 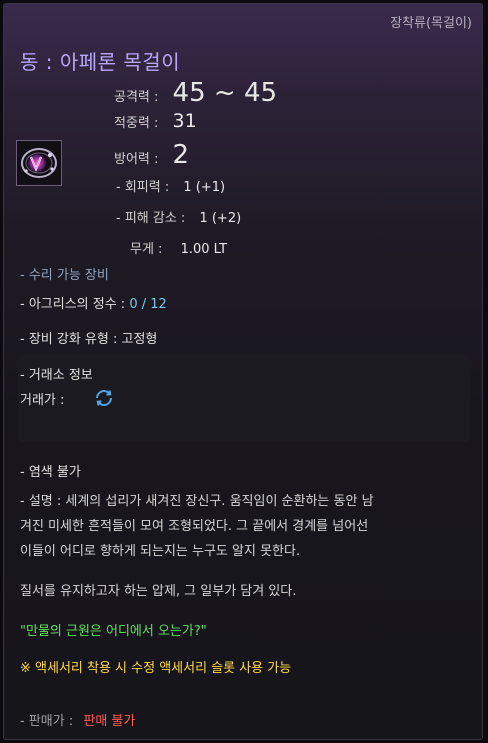 I want to click on item-category: 장착류(목걸이), so click(x=431, y=23).